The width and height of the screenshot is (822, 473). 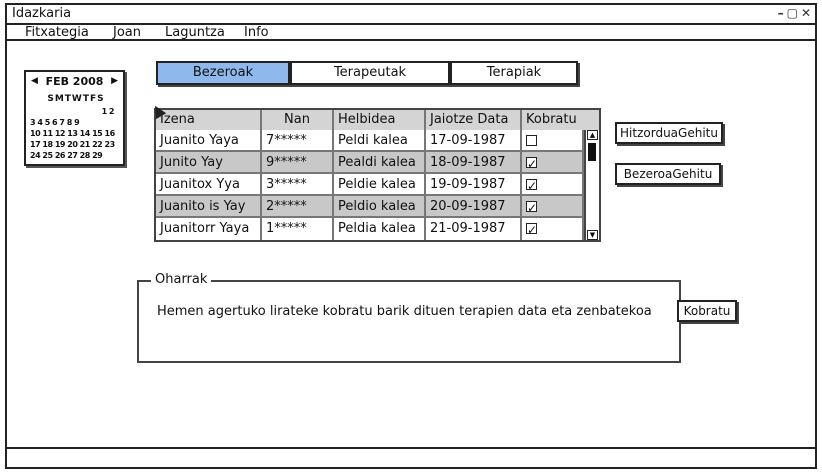 What do you see at coordinates (42, 13) in the screenshot?
I see `window-title: Idazkaria` at bounding box center [42, 13].